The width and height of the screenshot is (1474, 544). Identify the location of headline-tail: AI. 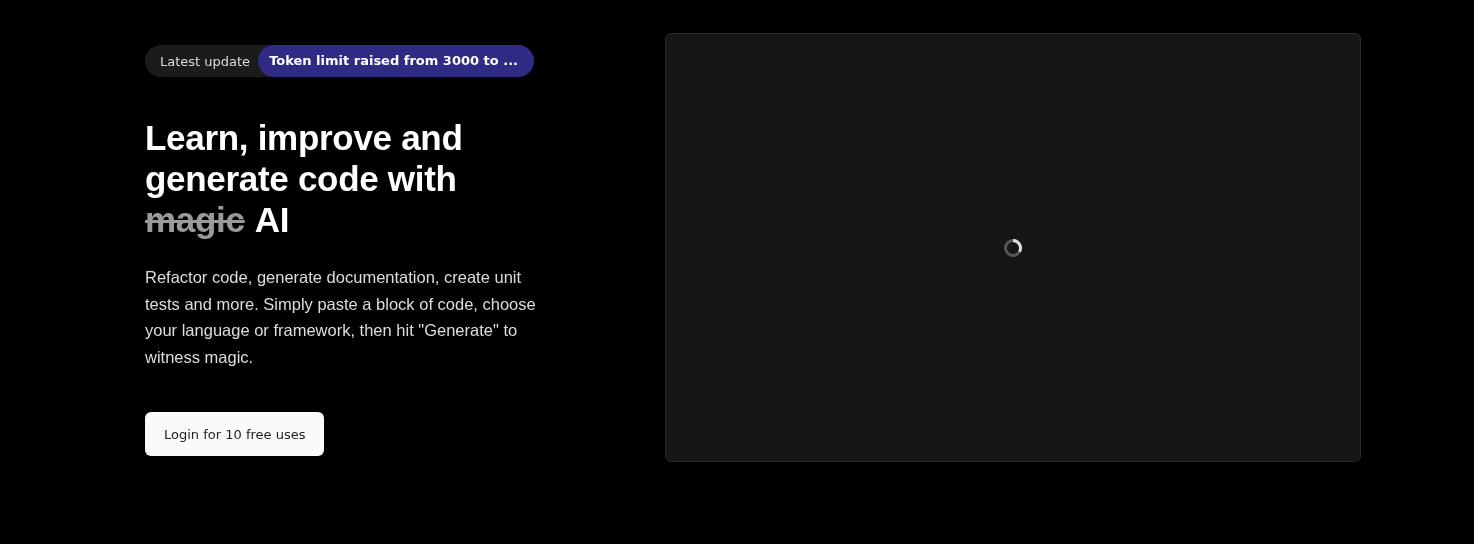
(272, 219).